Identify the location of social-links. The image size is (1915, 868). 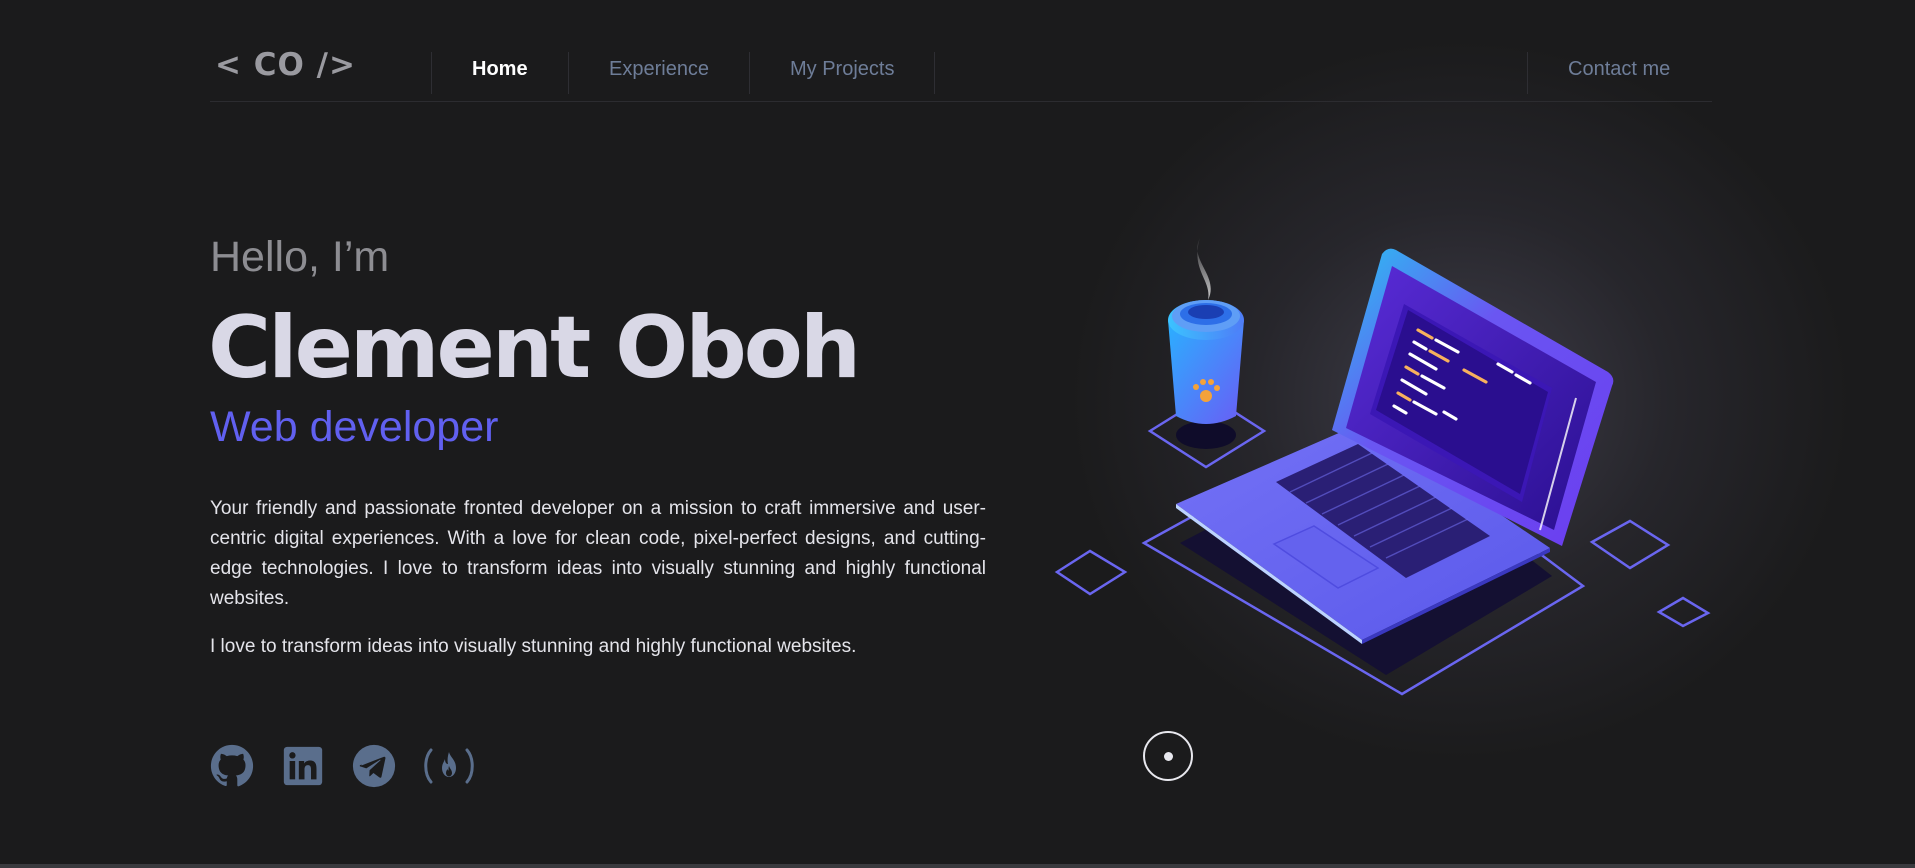
(356, 766).